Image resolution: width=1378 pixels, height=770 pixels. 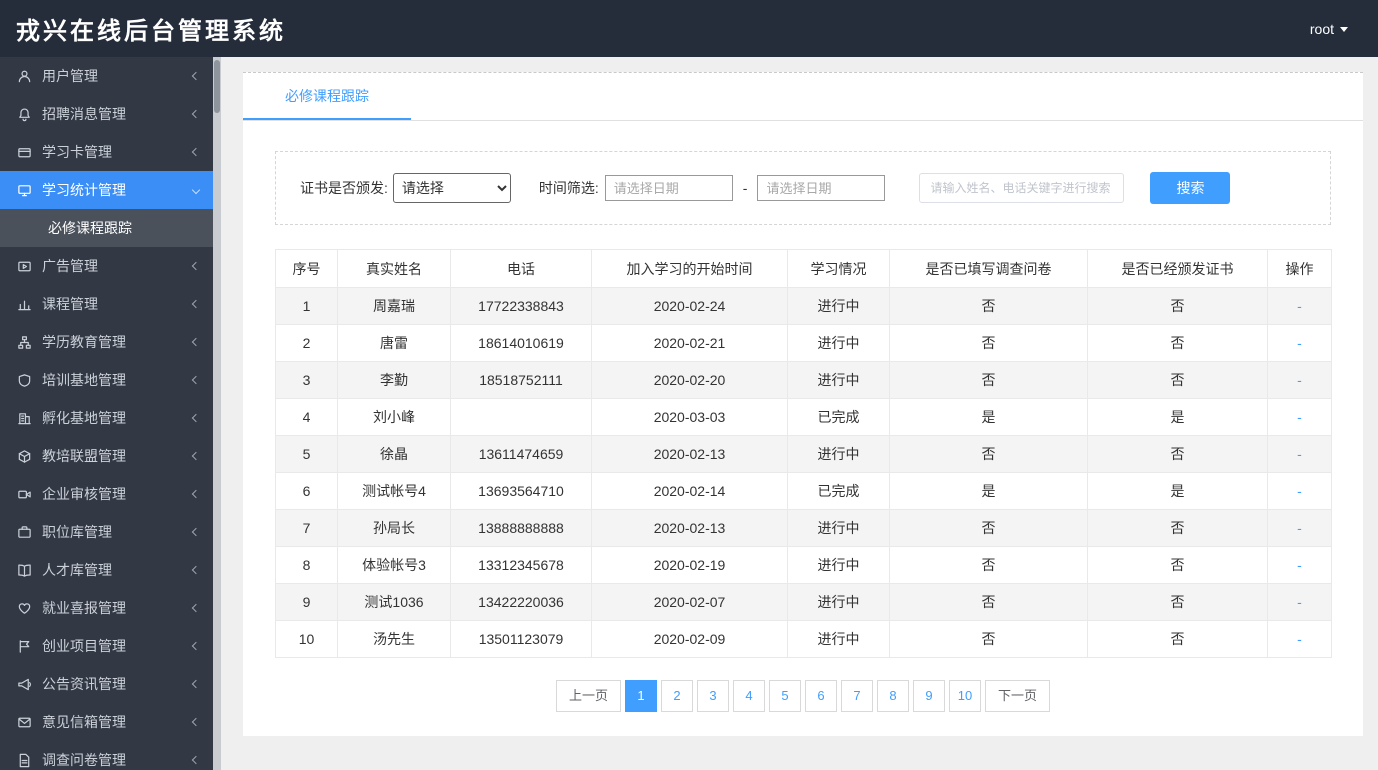 I want to click on cert-issued-label: 证书是否颁发:, so click(x=344, y=188).